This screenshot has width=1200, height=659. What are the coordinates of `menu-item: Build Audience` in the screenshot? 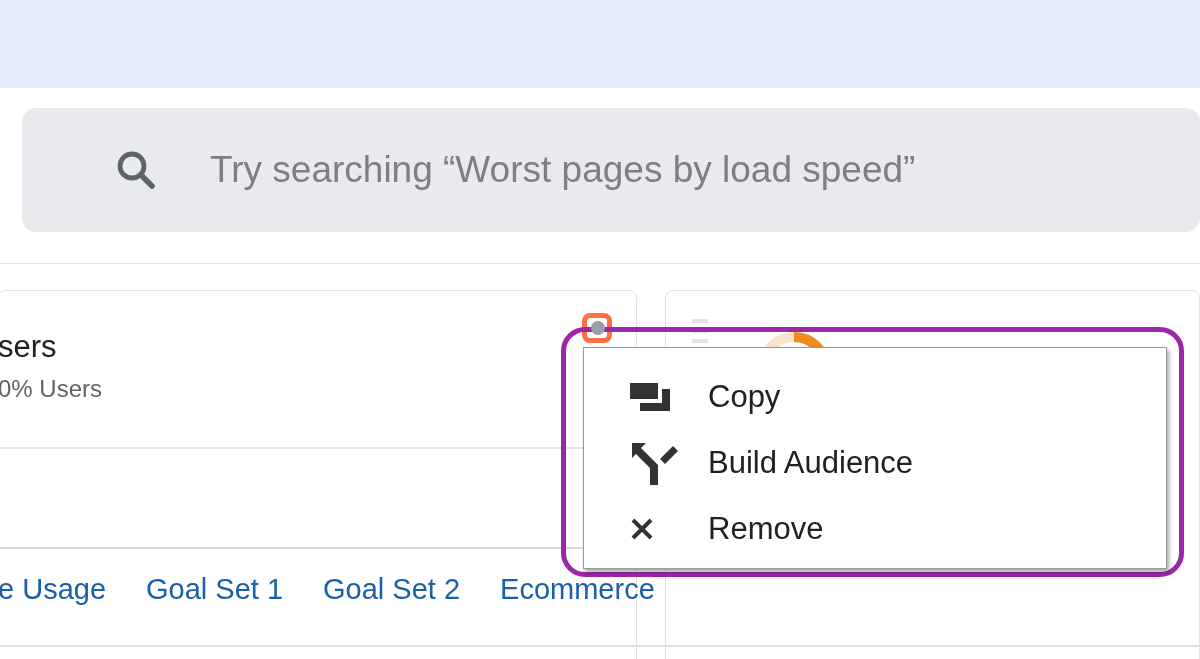 It's located at (875, 463).